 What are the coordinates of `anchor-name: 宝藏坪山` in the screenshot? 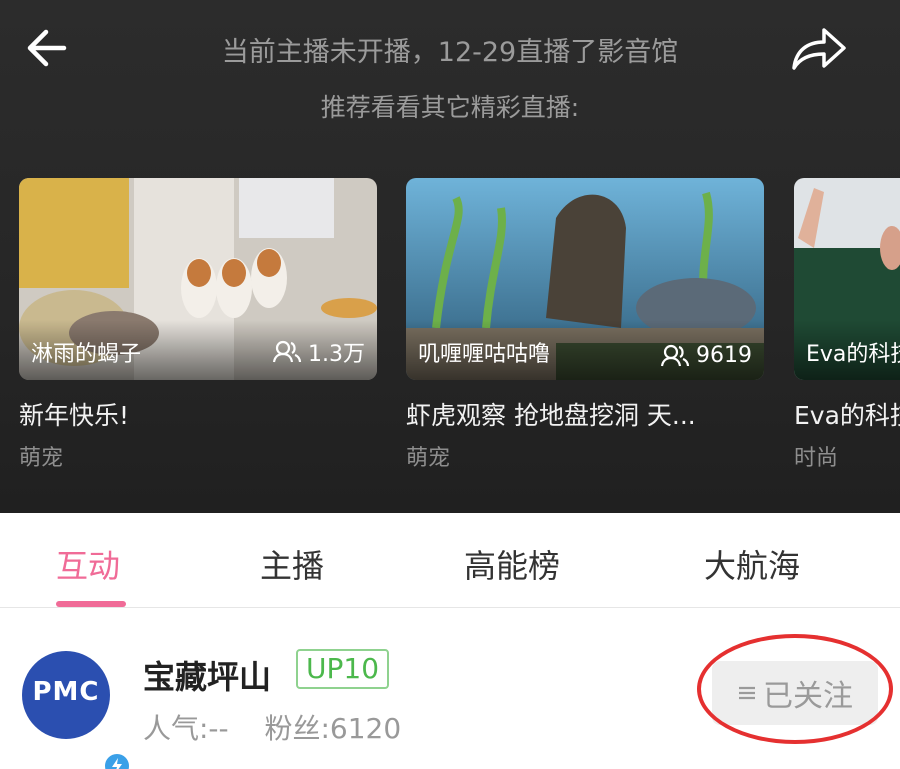 It's located at (207, 677).